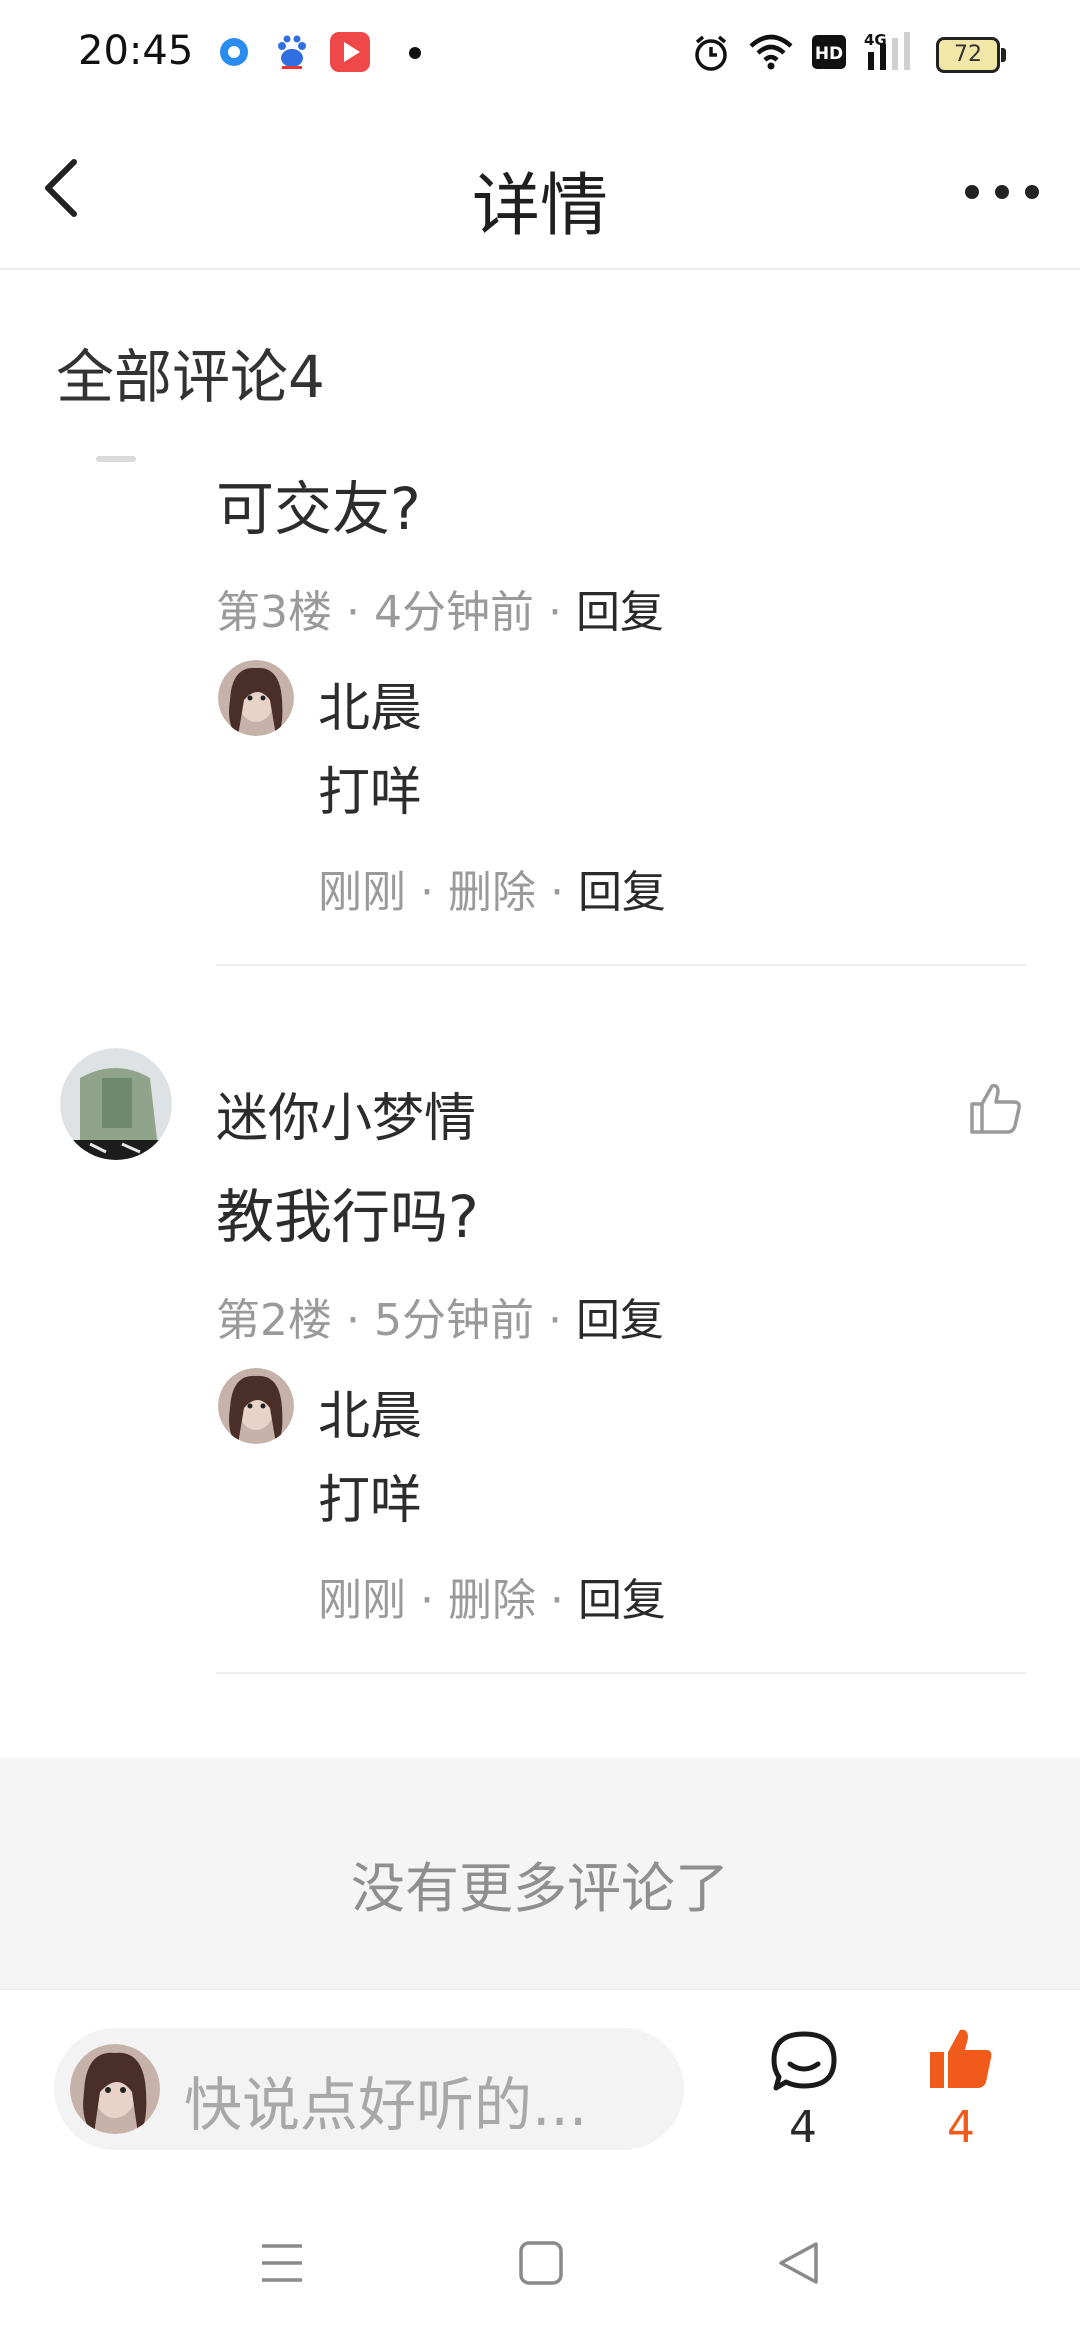 The height and width of the screenshot is (2340, 1080). I want to click on thumbs-up-outline-icon, so click(996, 1108).